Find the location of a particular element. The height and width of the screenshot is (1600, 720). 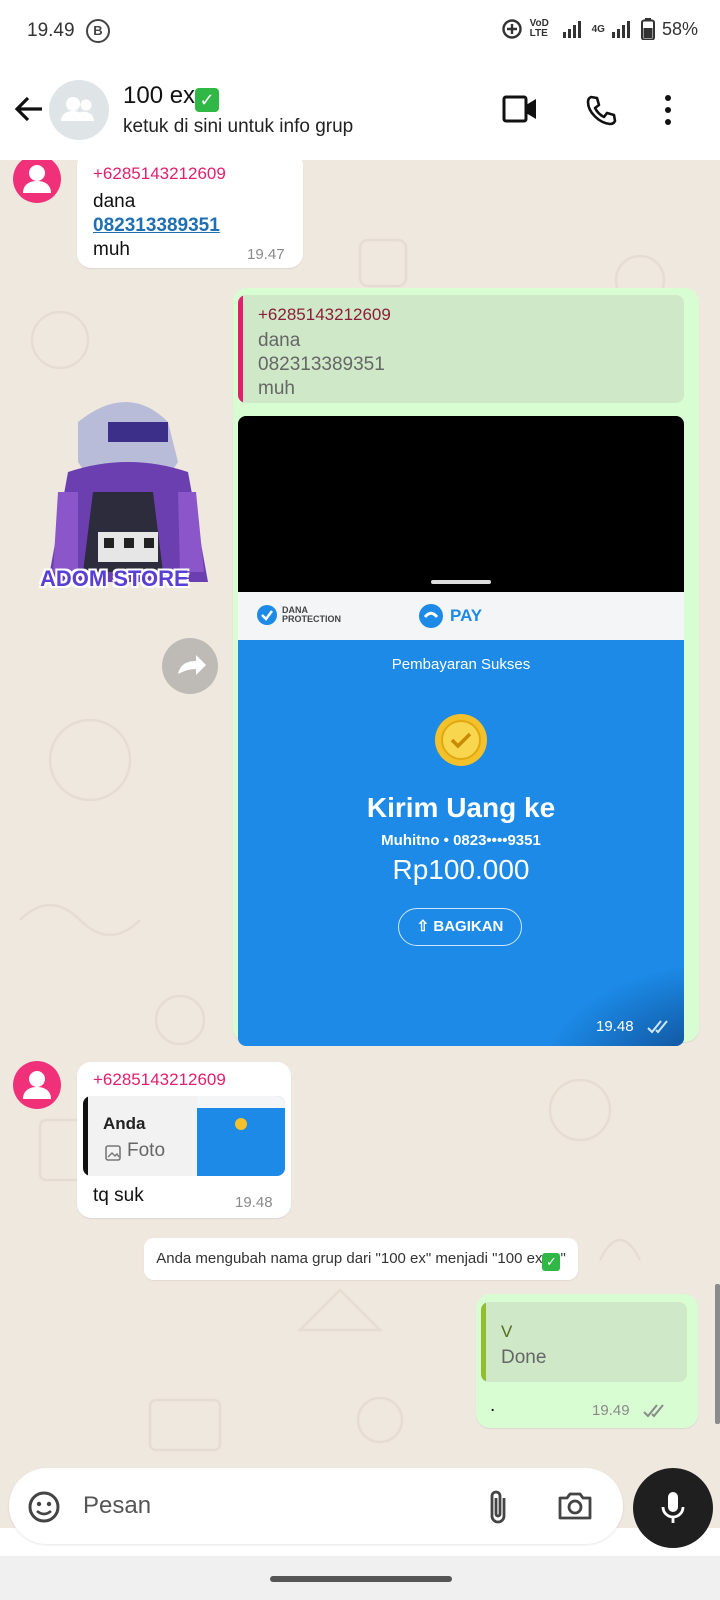

quote-line: muh is located at coordinates (276, 388).